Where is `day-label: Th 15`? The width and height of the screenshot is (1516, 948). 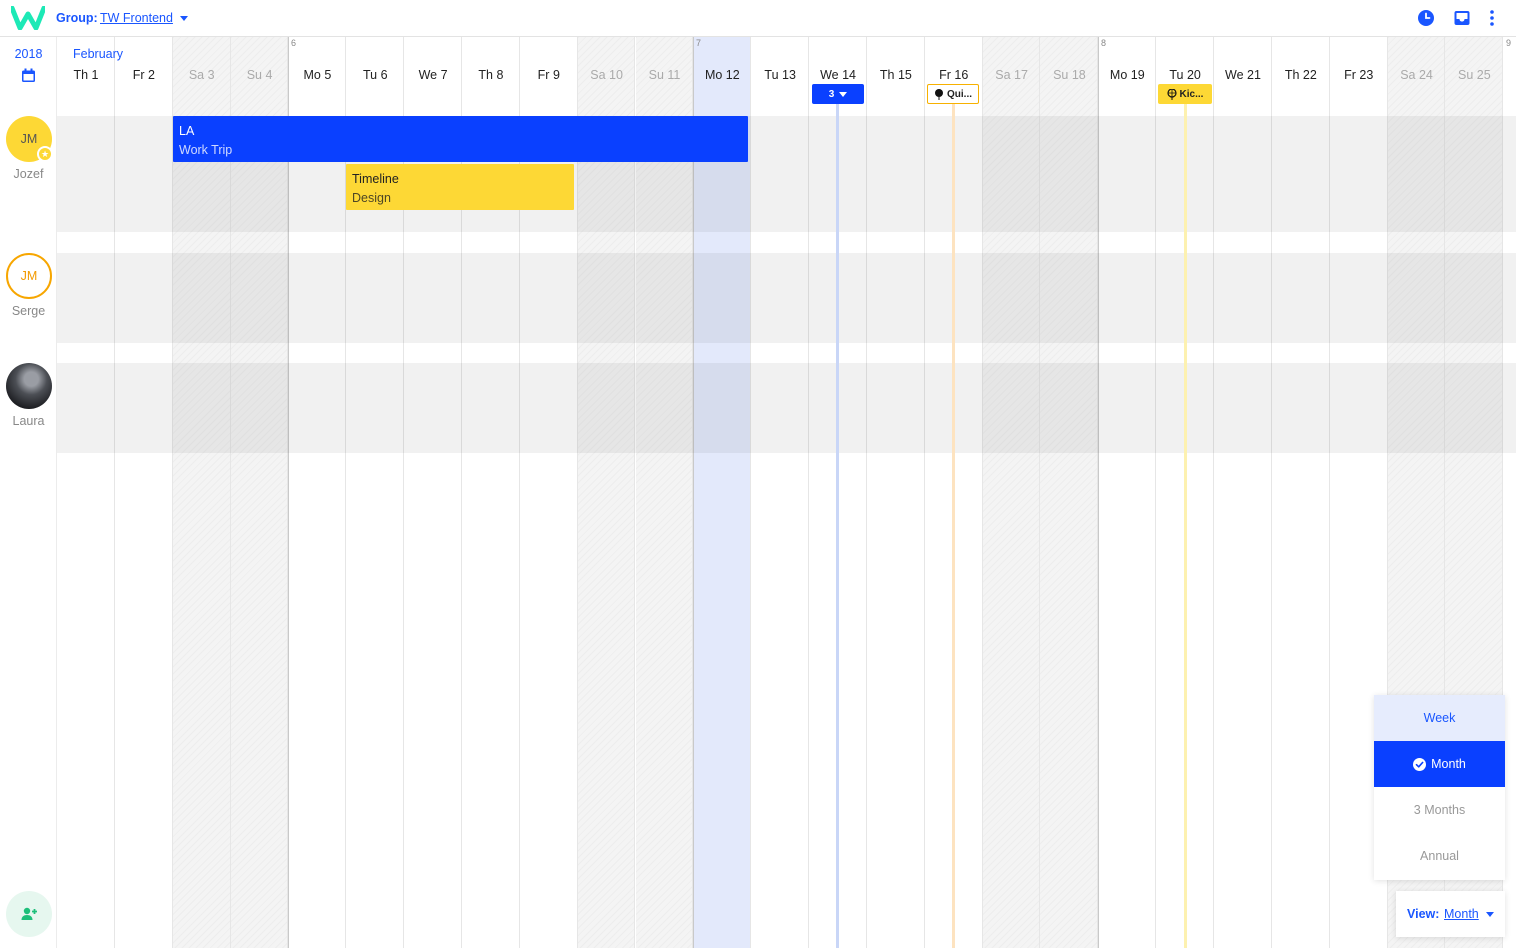 day-label: Th 15 is located at coordinates (895, 75).